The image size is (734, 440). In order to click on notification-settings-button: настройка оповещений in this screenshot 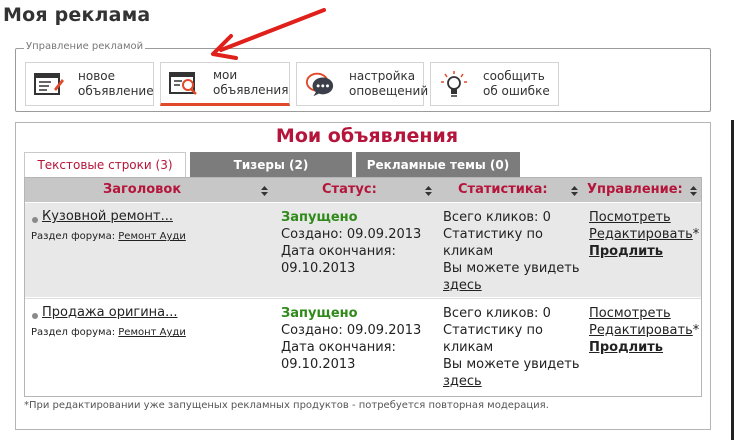, I will do `click(362, 84)`.